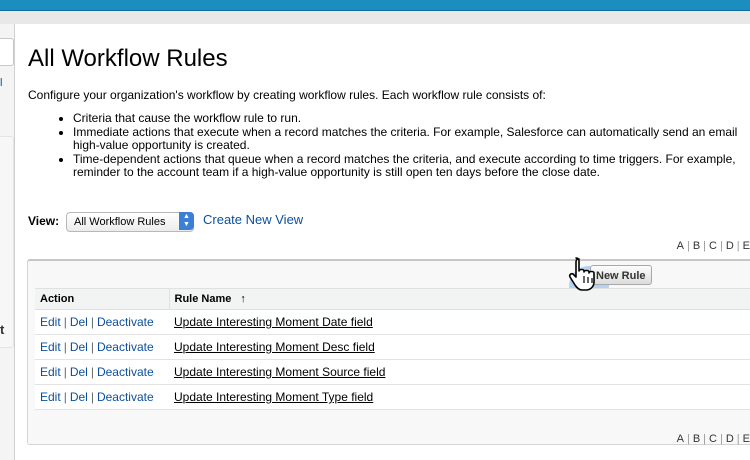  What do you see at coordinates (375, 5) in the screenshot?
I see `header-accent-stripe` at bounding box center [375, 5].